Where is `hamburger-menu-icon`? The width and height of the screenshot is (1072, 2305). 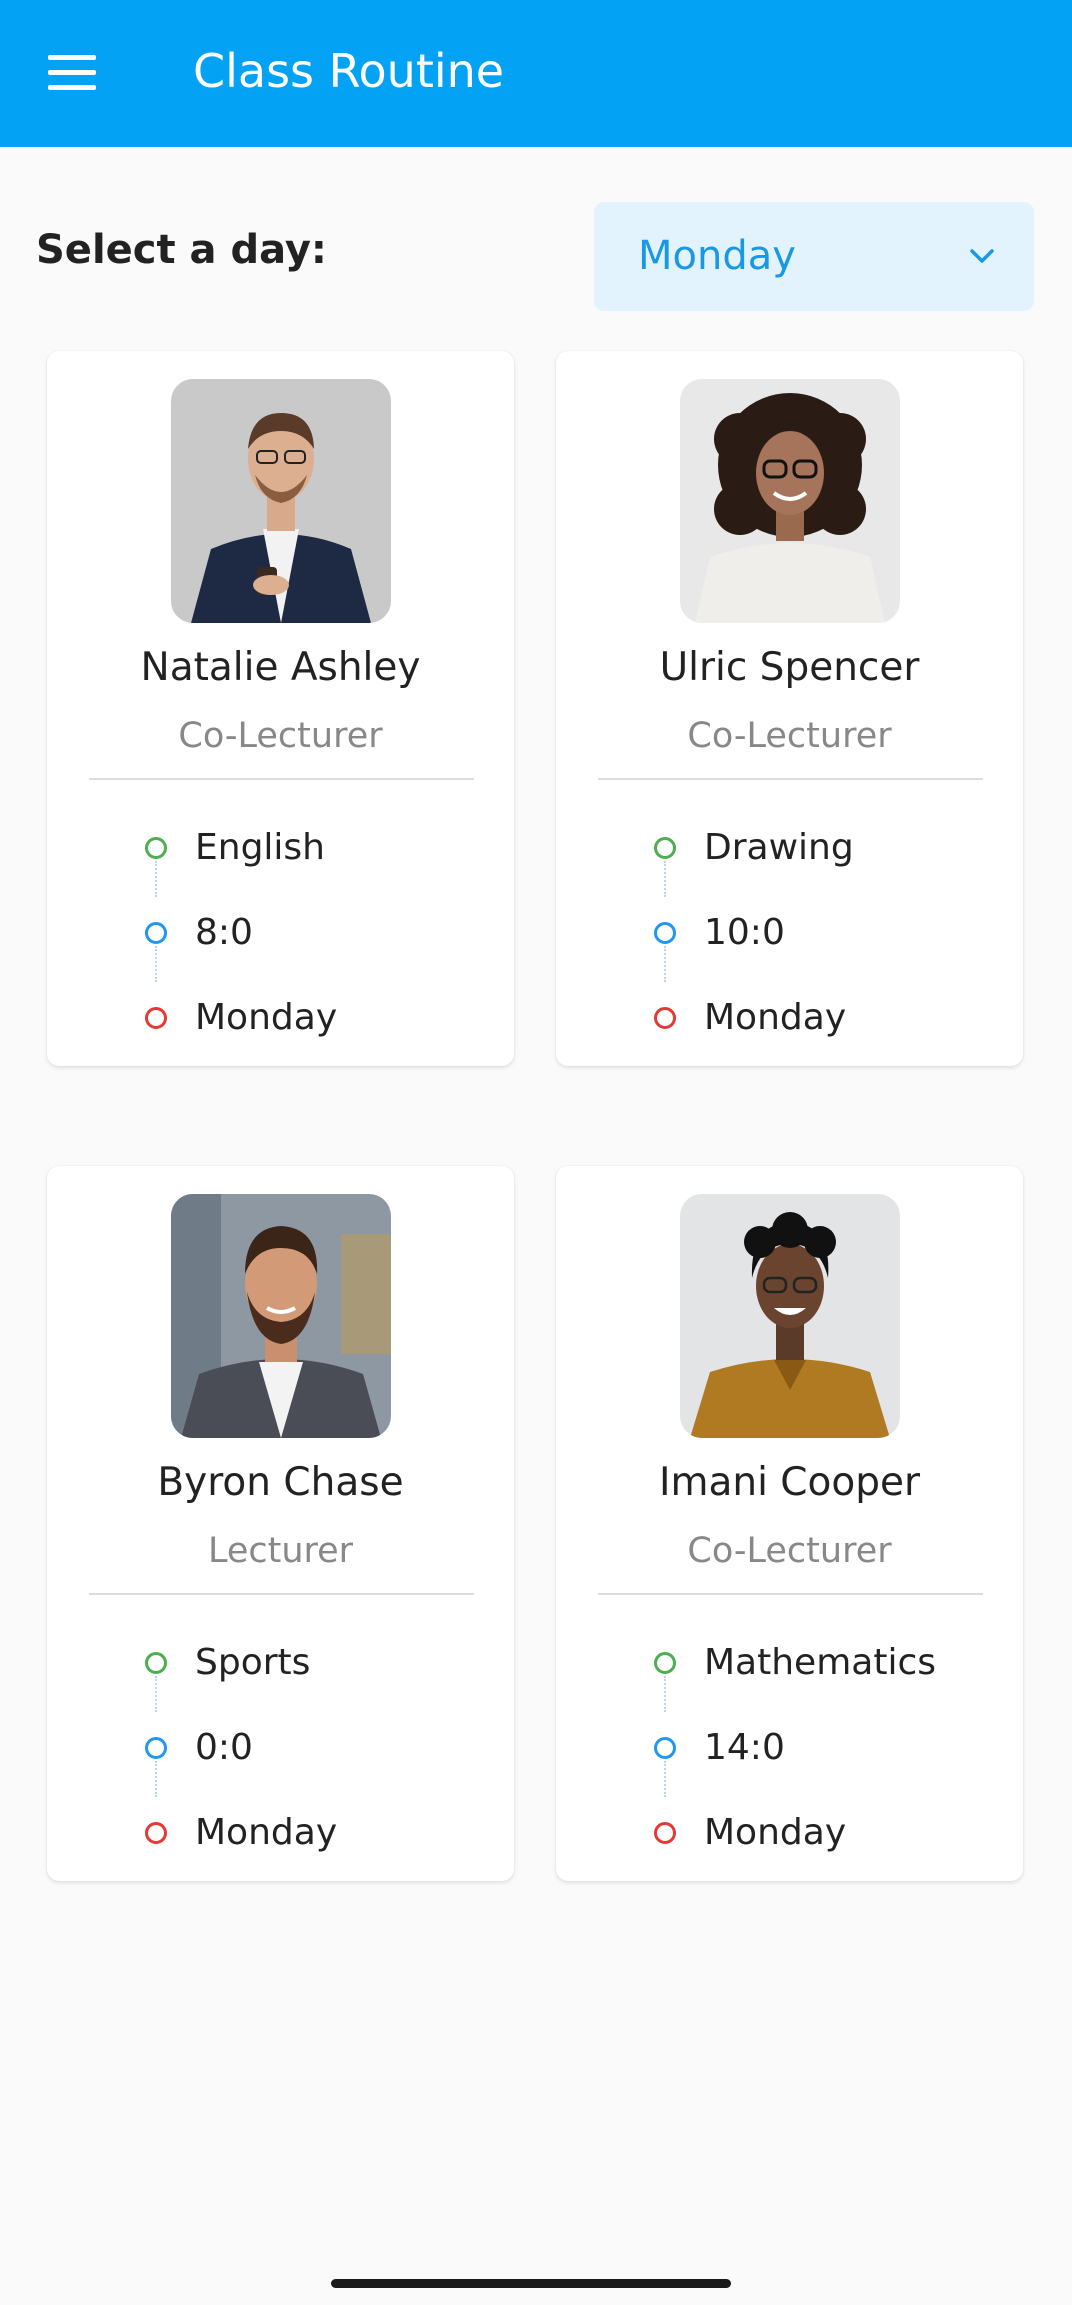 hamburger-menu-icon is located at coordinates (72, 73).